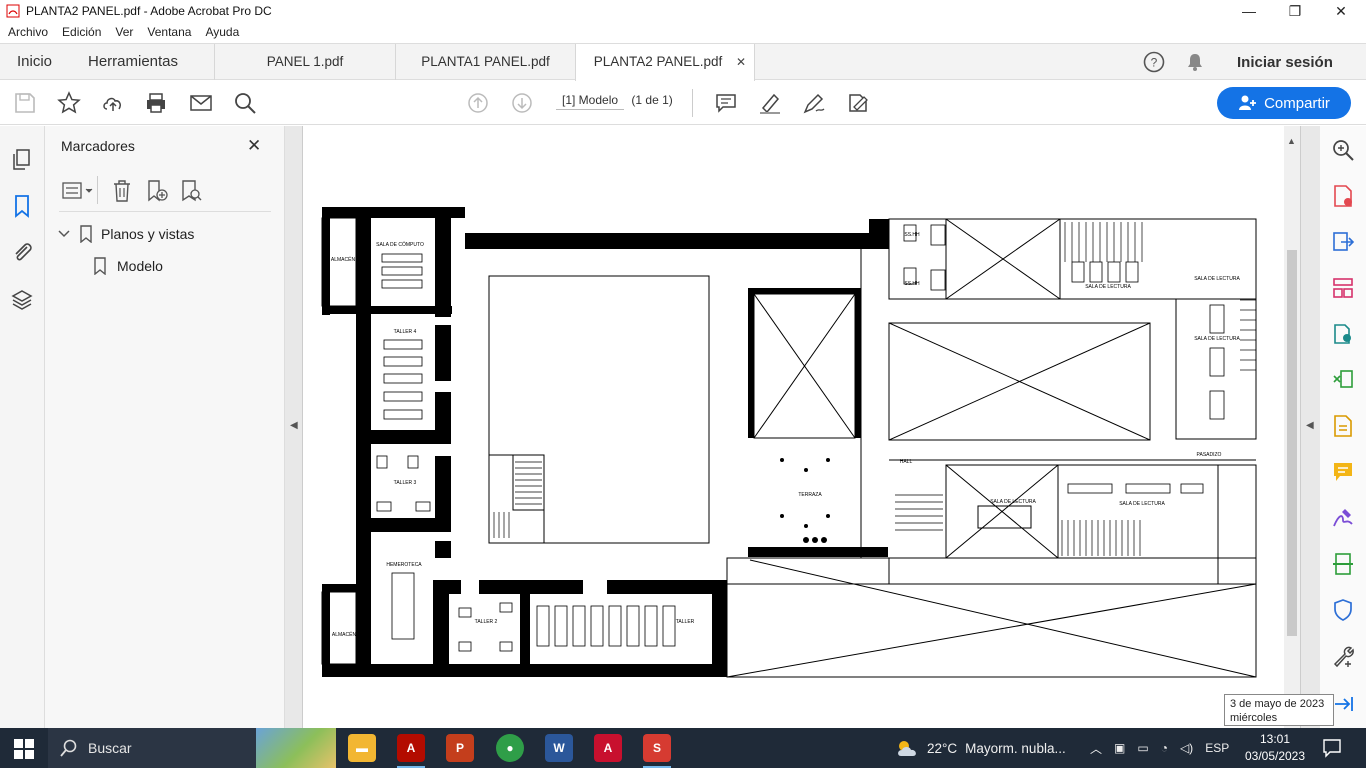  I want to click on combine-files-icon, so click(1343, 334).